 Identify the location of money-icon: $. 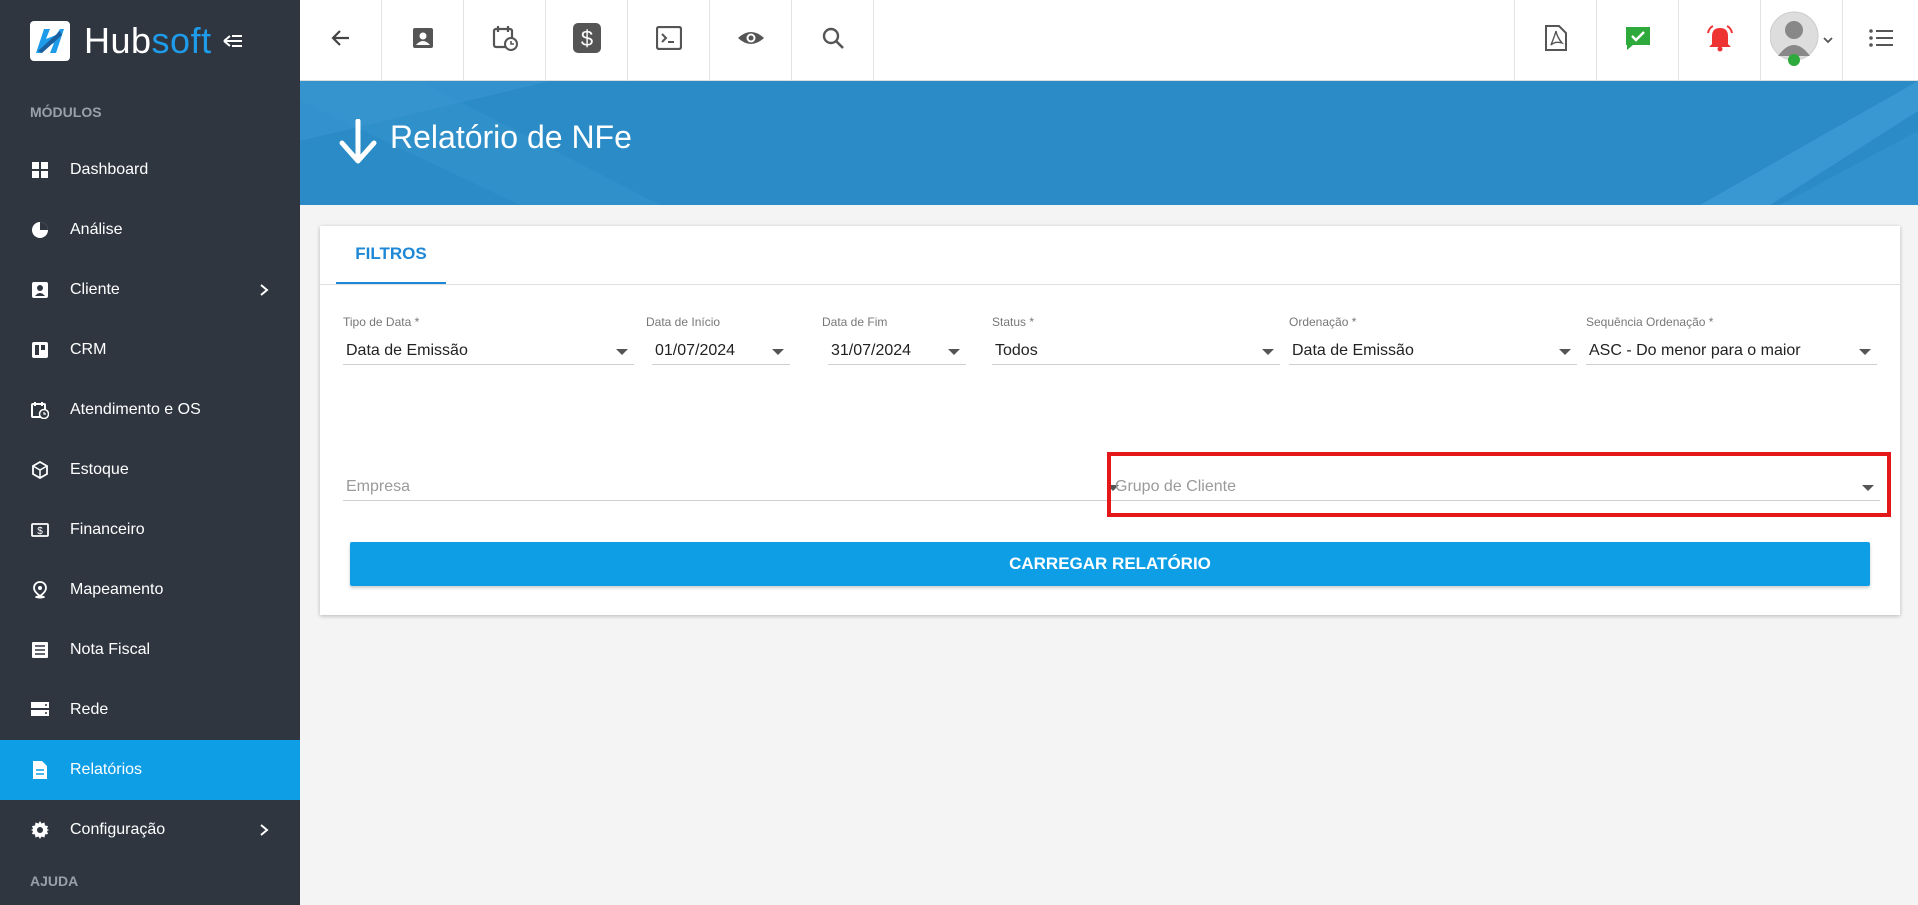
(40, 530).